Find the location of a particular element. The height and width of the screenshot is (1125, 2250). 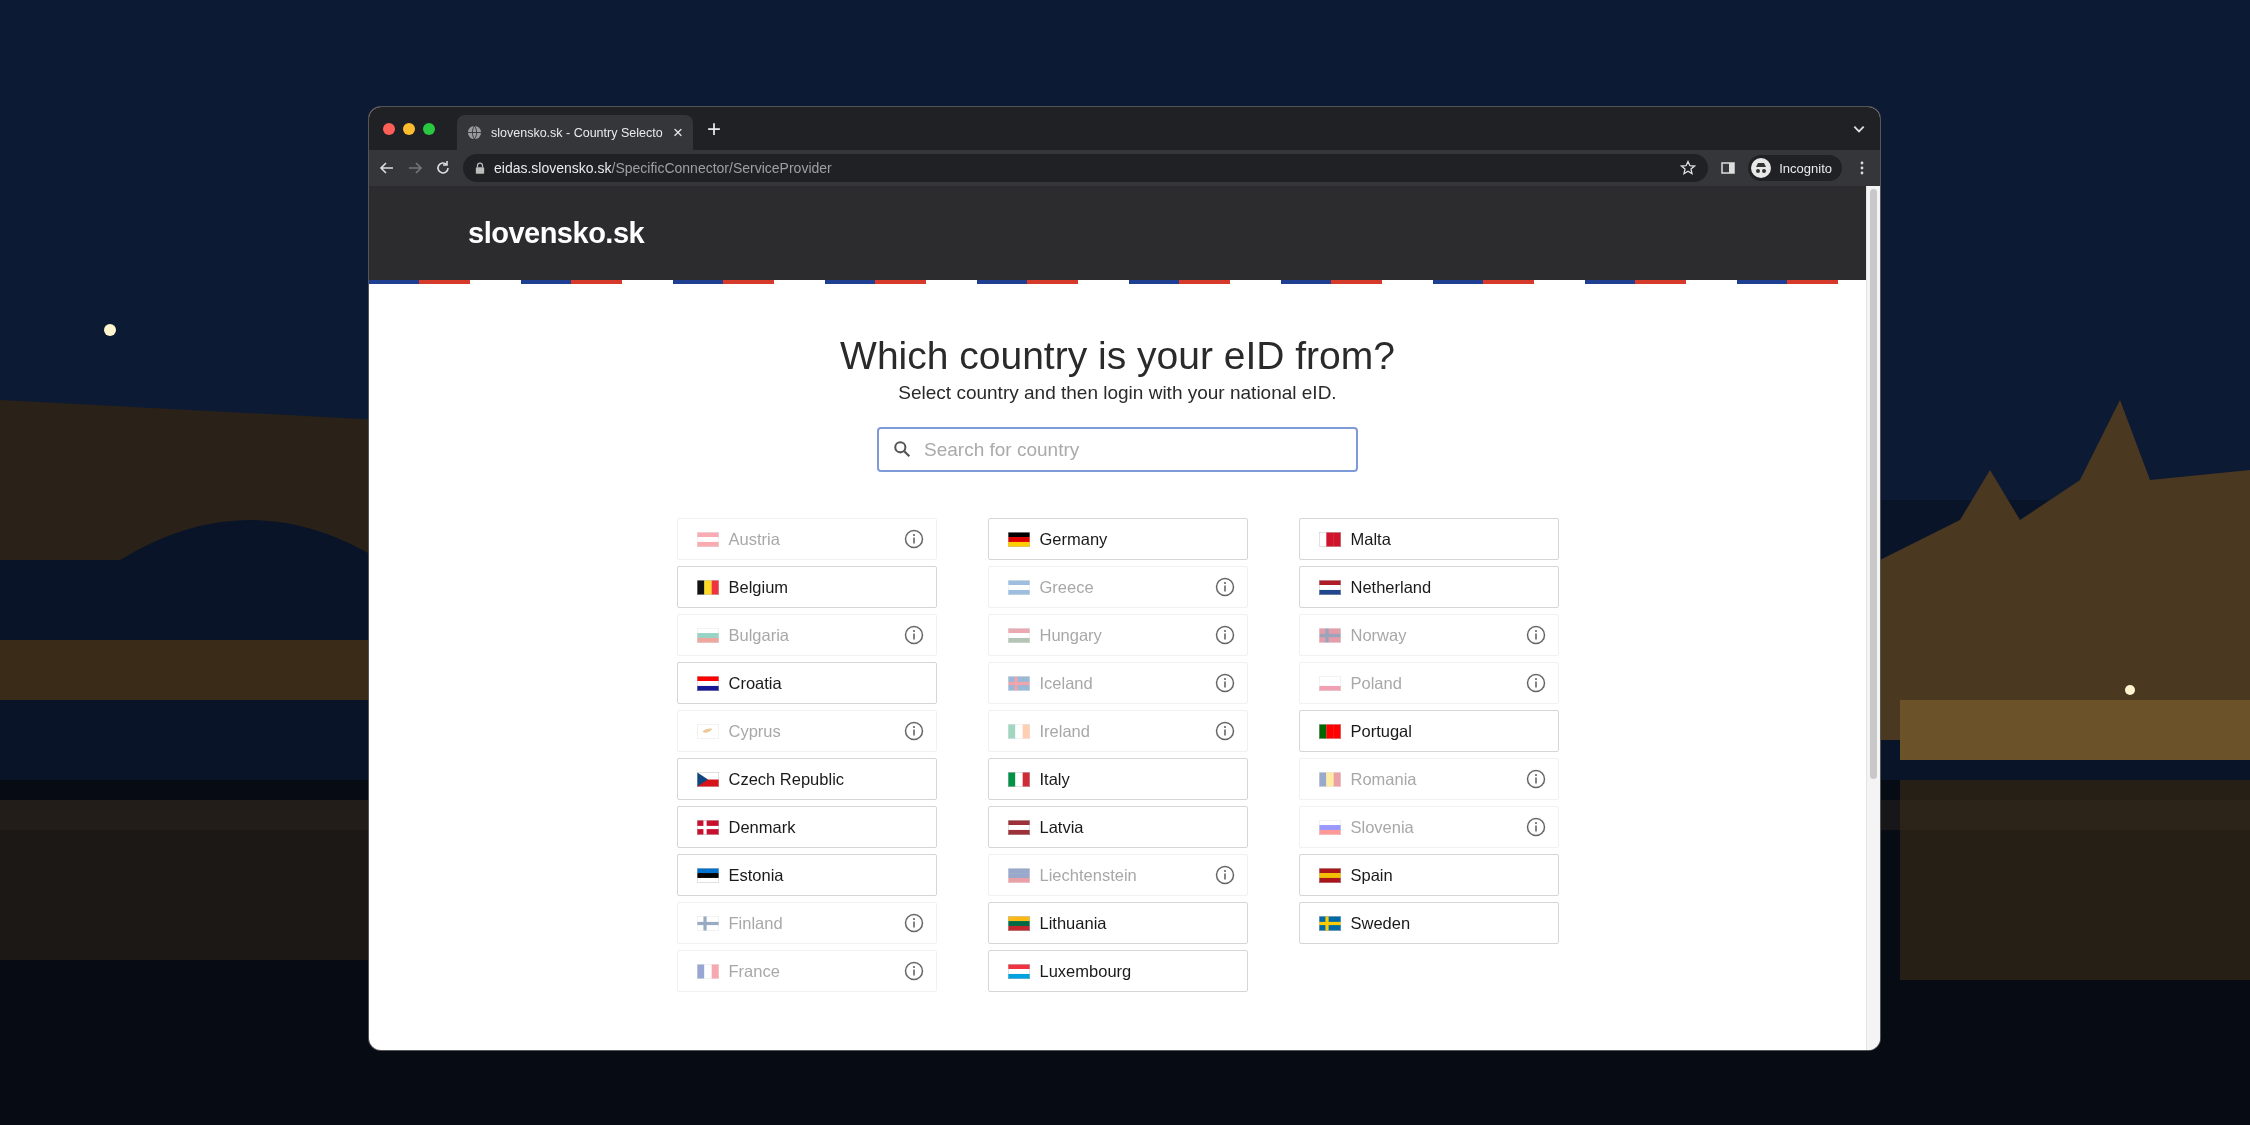

country-option: Croatia is located at coordinates (806, 683).